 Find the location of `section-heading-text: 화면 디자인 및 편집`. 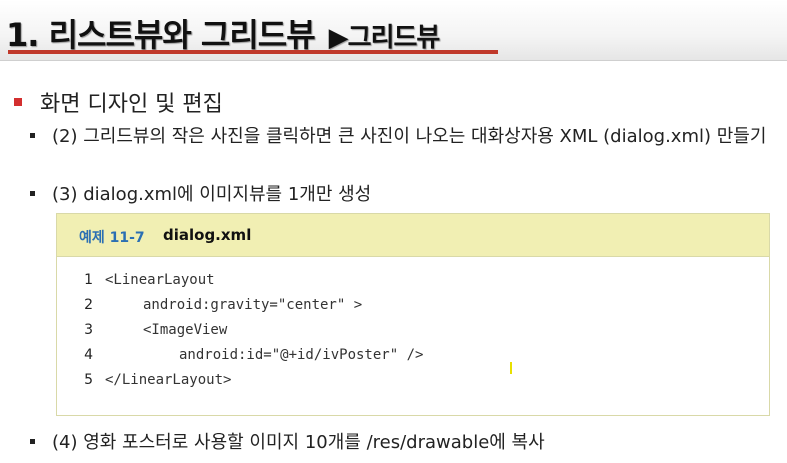

section-heading-text: 화면 디자인 및 편집 is located at coordinates (131, 104).